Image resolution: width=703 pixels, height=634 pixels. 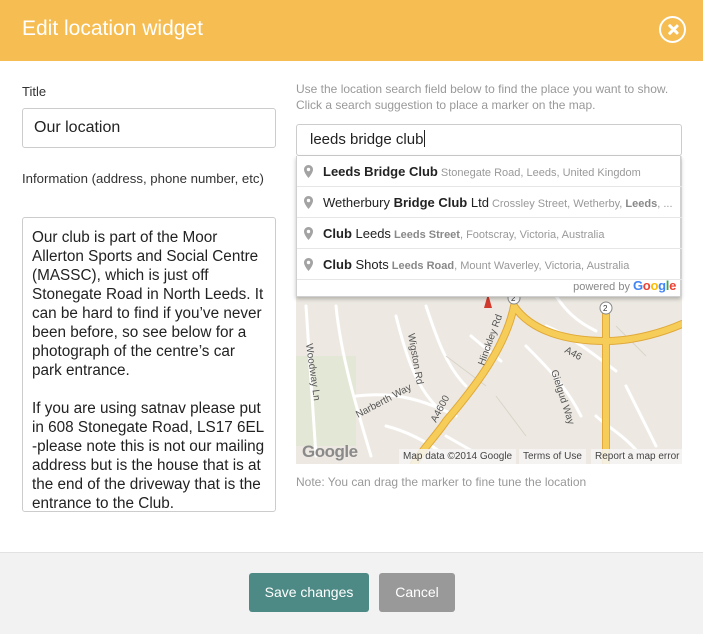 What do you see at coordinates (351, 30) in the screenshot?
I see `dialog-header: Edit location widget` at bounding box center [351, 30].